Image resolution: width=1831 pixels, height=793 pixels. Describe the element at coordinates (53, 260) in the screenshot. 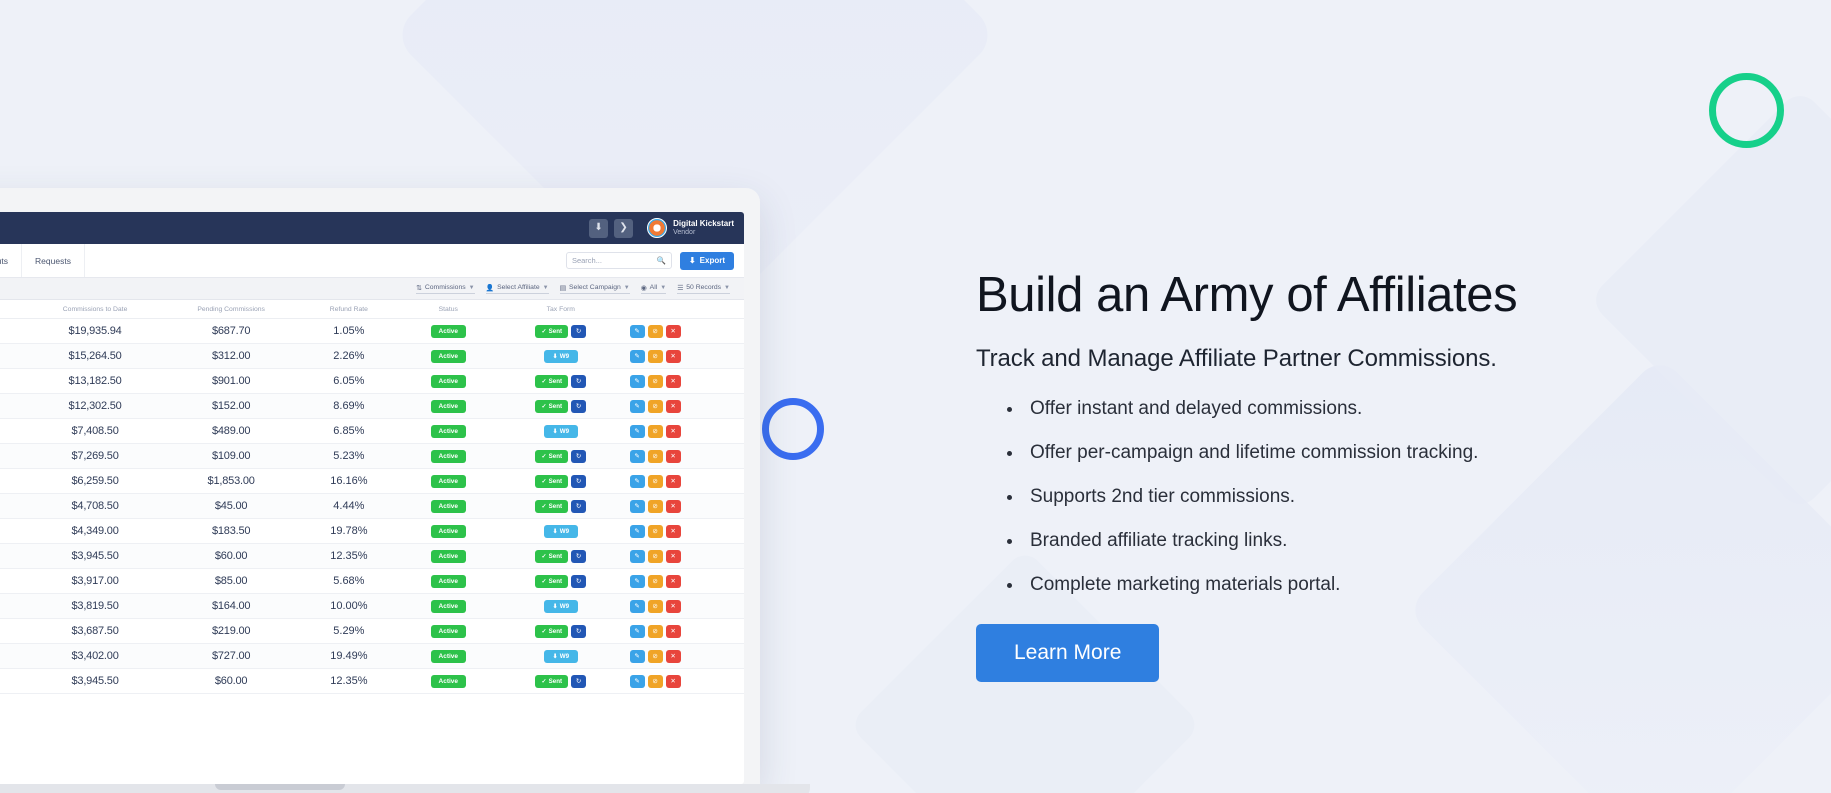

I see `tab-requests: Requests` at that location.